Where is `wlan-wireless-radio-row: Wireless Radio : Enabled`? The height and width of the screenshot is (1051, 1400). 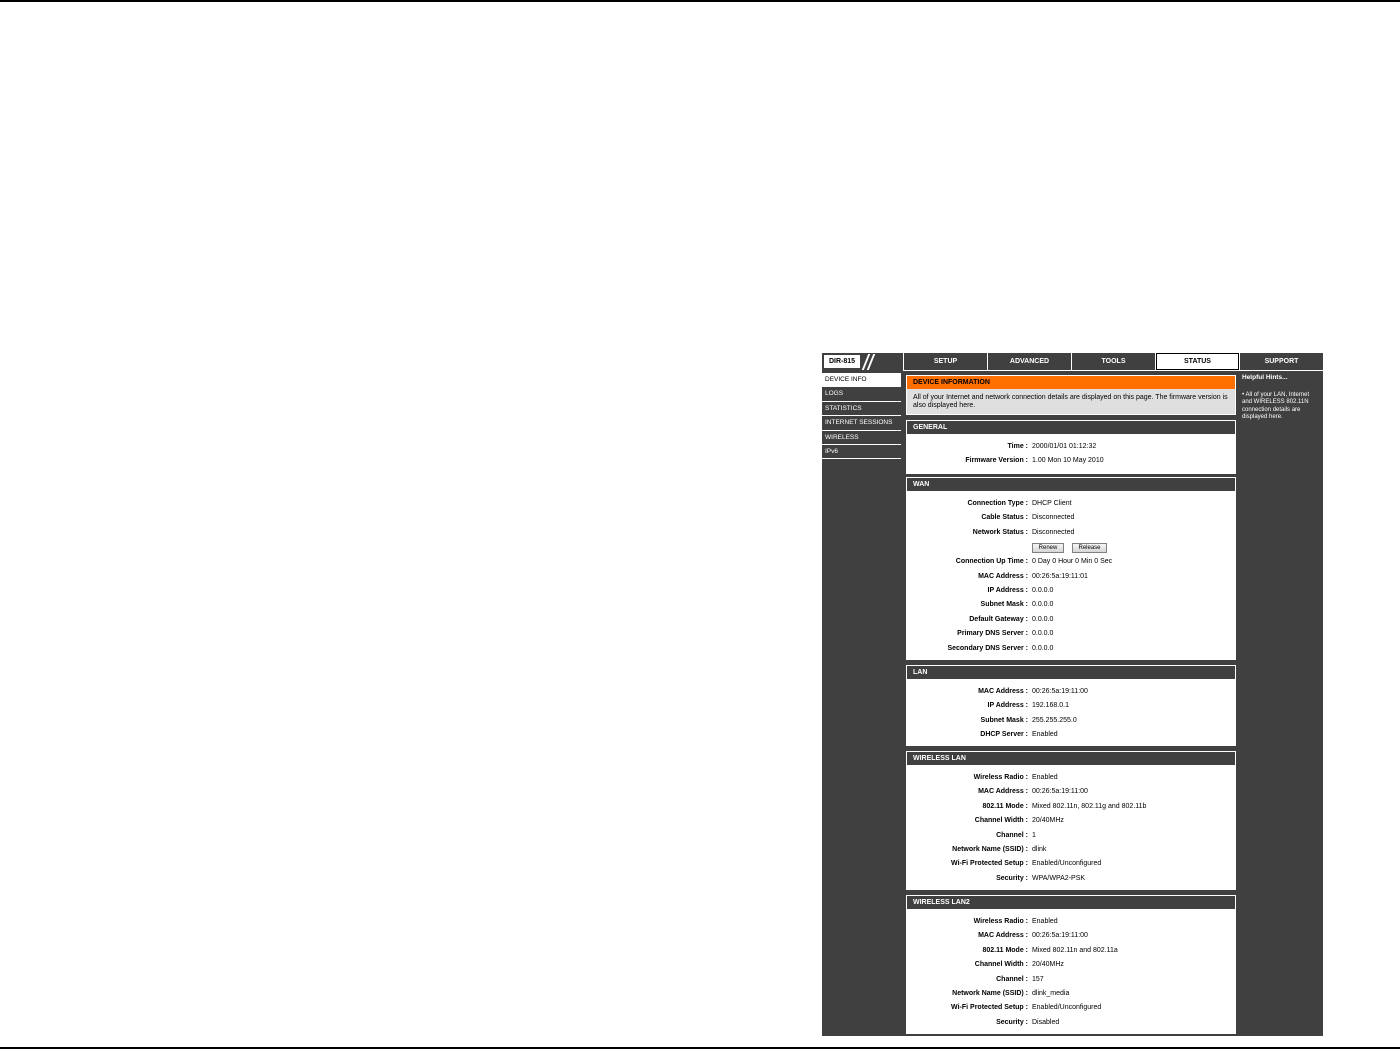 wlan-wireless-radio-row: Wireless Radio : Enabled is located at coordinates (1071, 778).